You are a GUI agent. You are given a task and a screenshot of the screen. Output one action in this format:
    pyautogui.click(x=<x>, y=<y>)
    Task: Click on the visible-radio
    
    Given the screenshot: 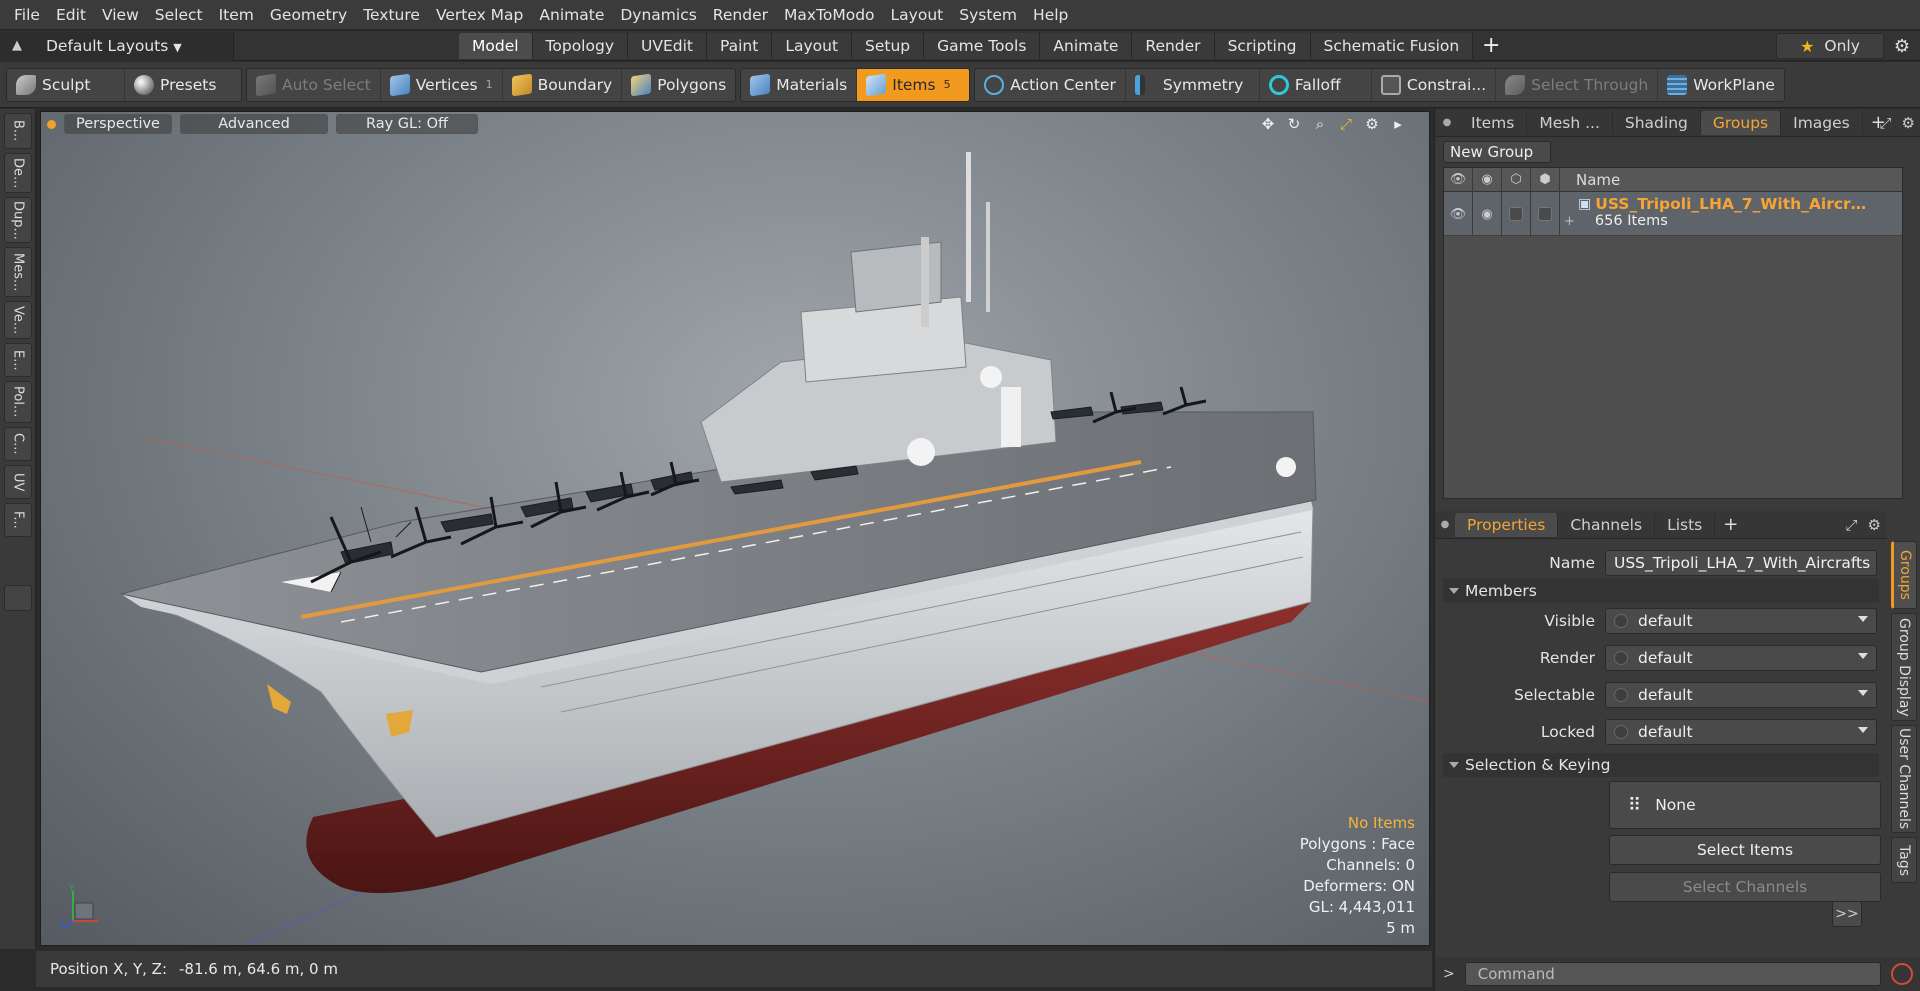 What is the action you would take?
    pyautogui.click(x=1621, y=621)
    